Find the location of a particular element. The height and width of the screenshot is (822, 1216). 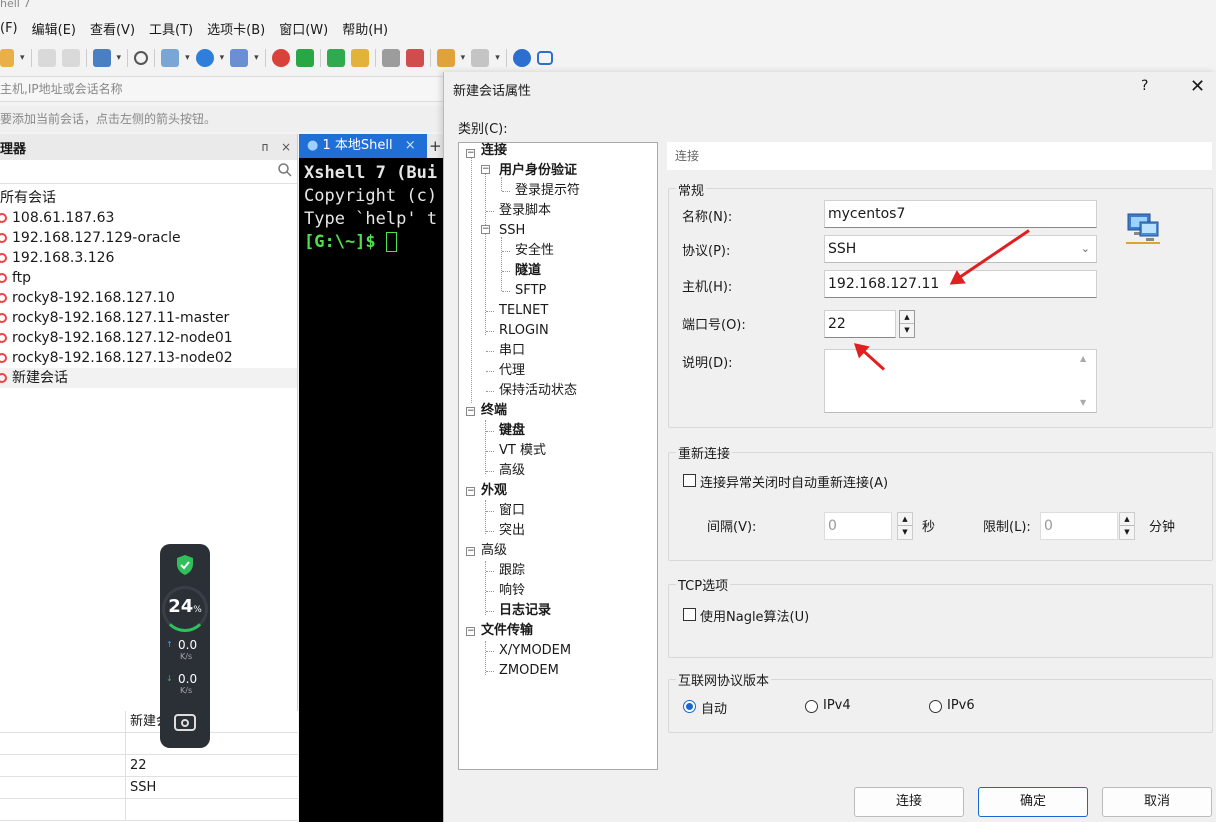

layout-icon is located at coordinates (480, 58).